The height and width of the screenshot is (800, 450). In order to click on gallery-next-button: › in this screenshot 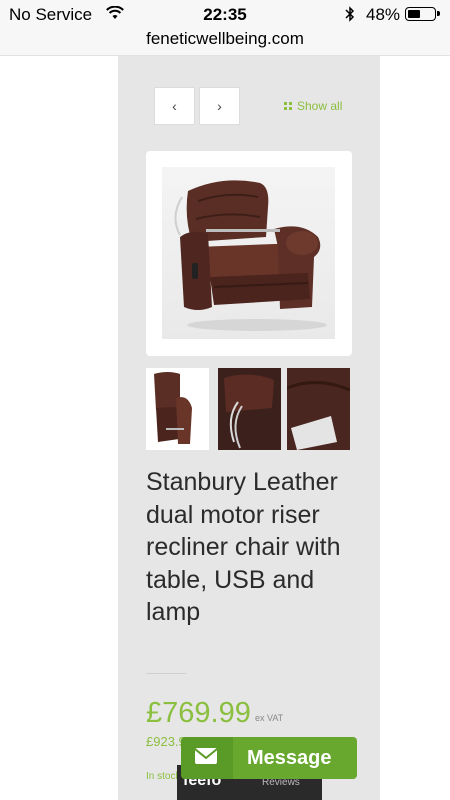, I will do `click(219, 106)`.